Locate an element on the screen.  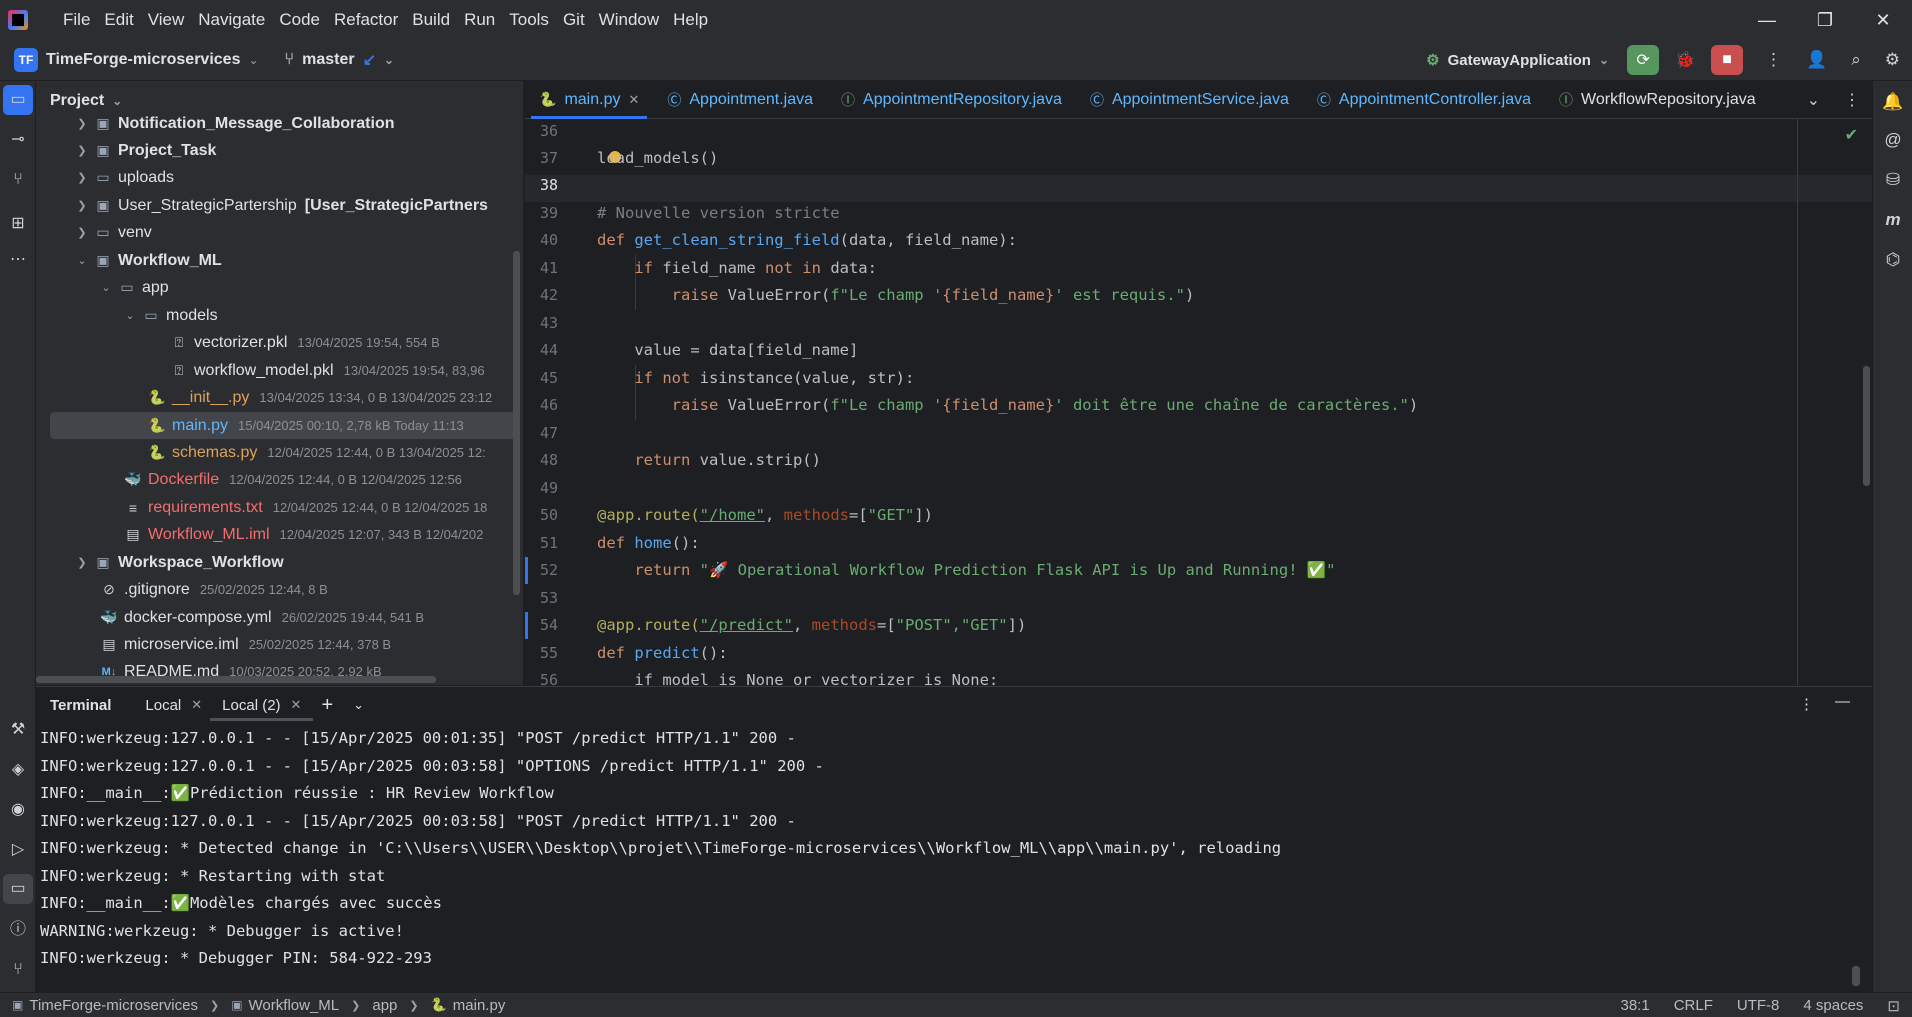
vcs-branch-widget: ⑂ master ↙ ⌄ is located at coordinates (340, 60).